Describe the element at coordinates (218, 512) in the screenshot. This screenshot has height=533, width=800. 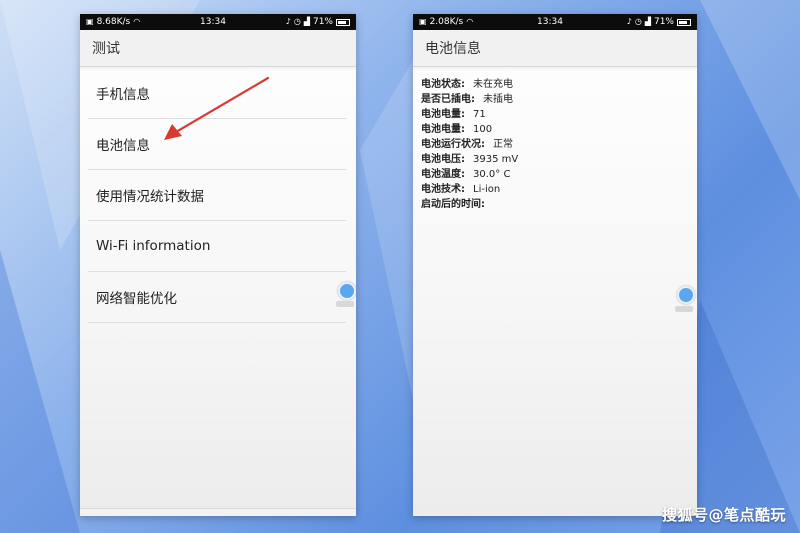
I see `navigation-strip` at that location.